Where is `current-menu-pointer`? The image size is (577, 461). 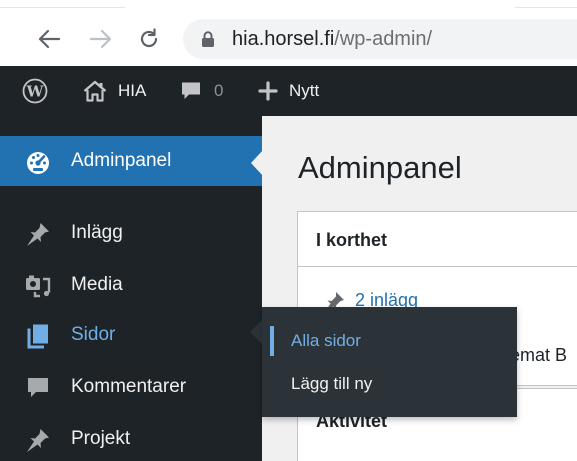
current-menu-pointer is located at coordinates (257, 163).